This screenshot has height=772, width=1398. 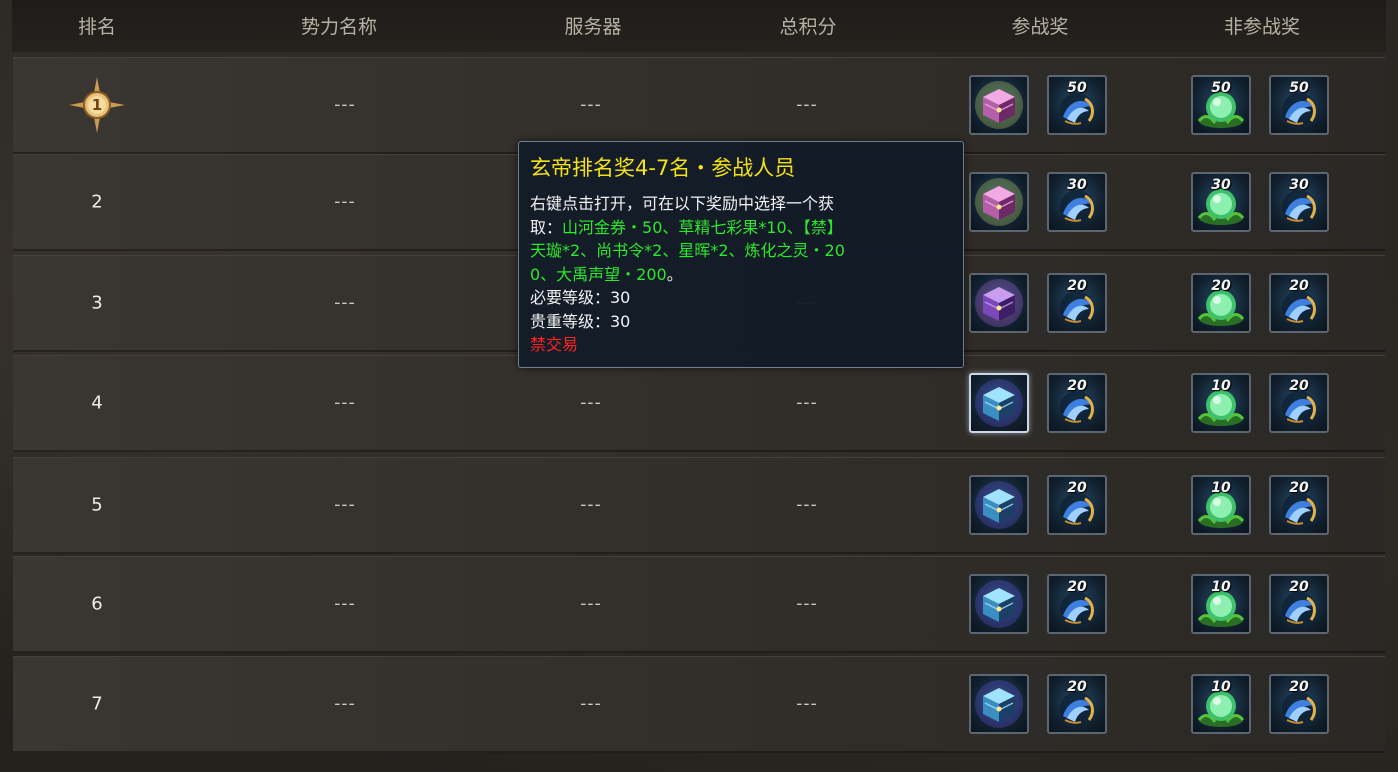 I want to click on table-row: 5 --- --- --- 20 10 20, so click(x=699, y=505).